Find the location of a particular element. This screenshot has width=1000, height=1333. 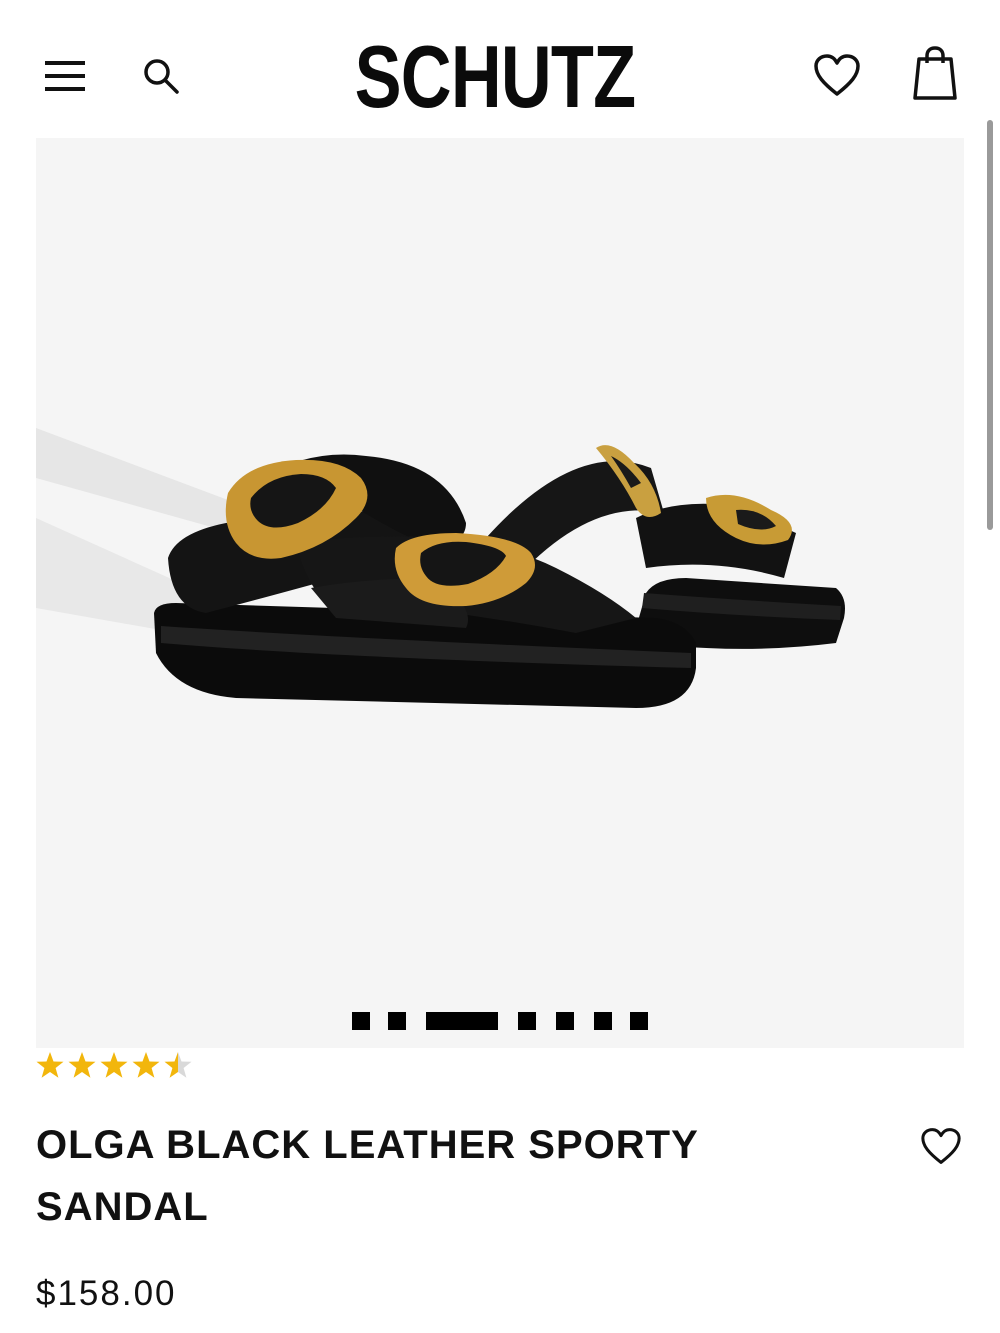

search-button is located at coordinates (161, 76).